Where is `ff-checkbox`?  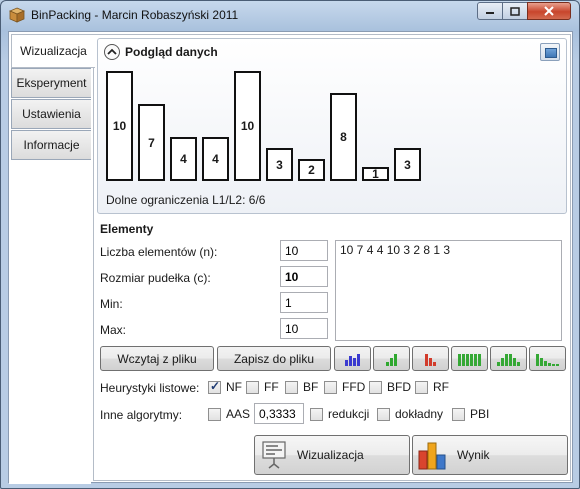 ff-checkbox is located at coordinates (252, 387).